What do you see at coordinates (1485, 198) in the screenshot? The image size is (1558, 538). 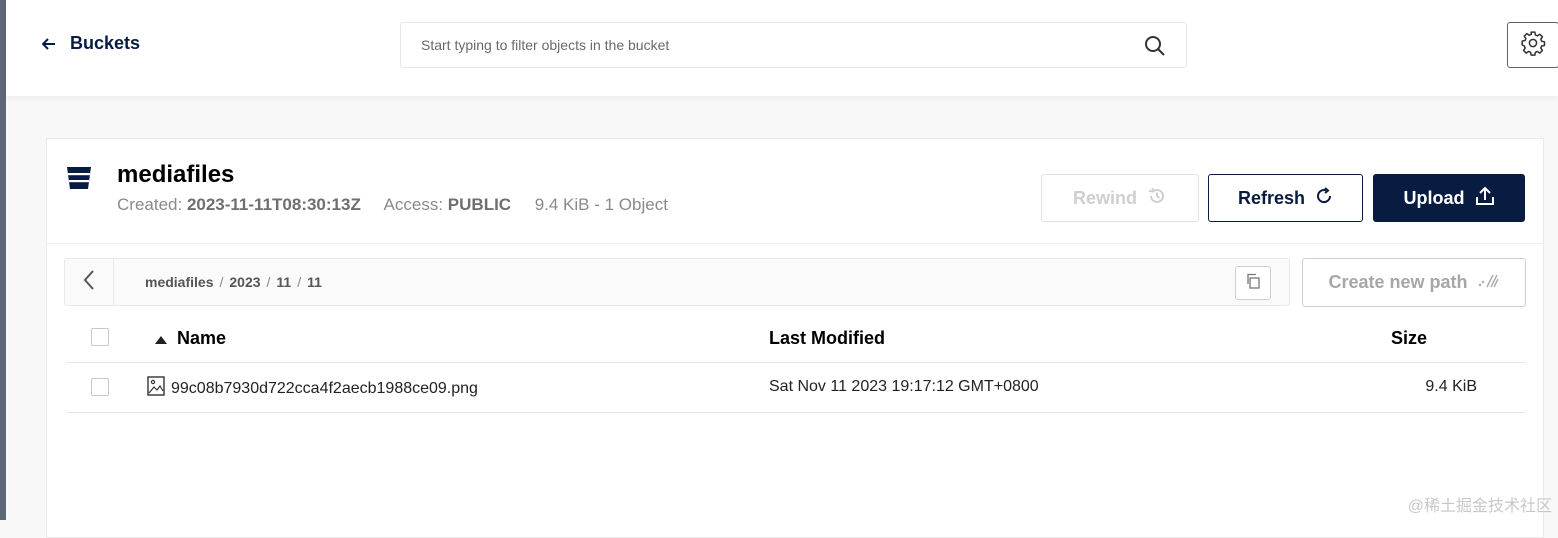 I see `upload-icon` at bounding box center [1485, 198].